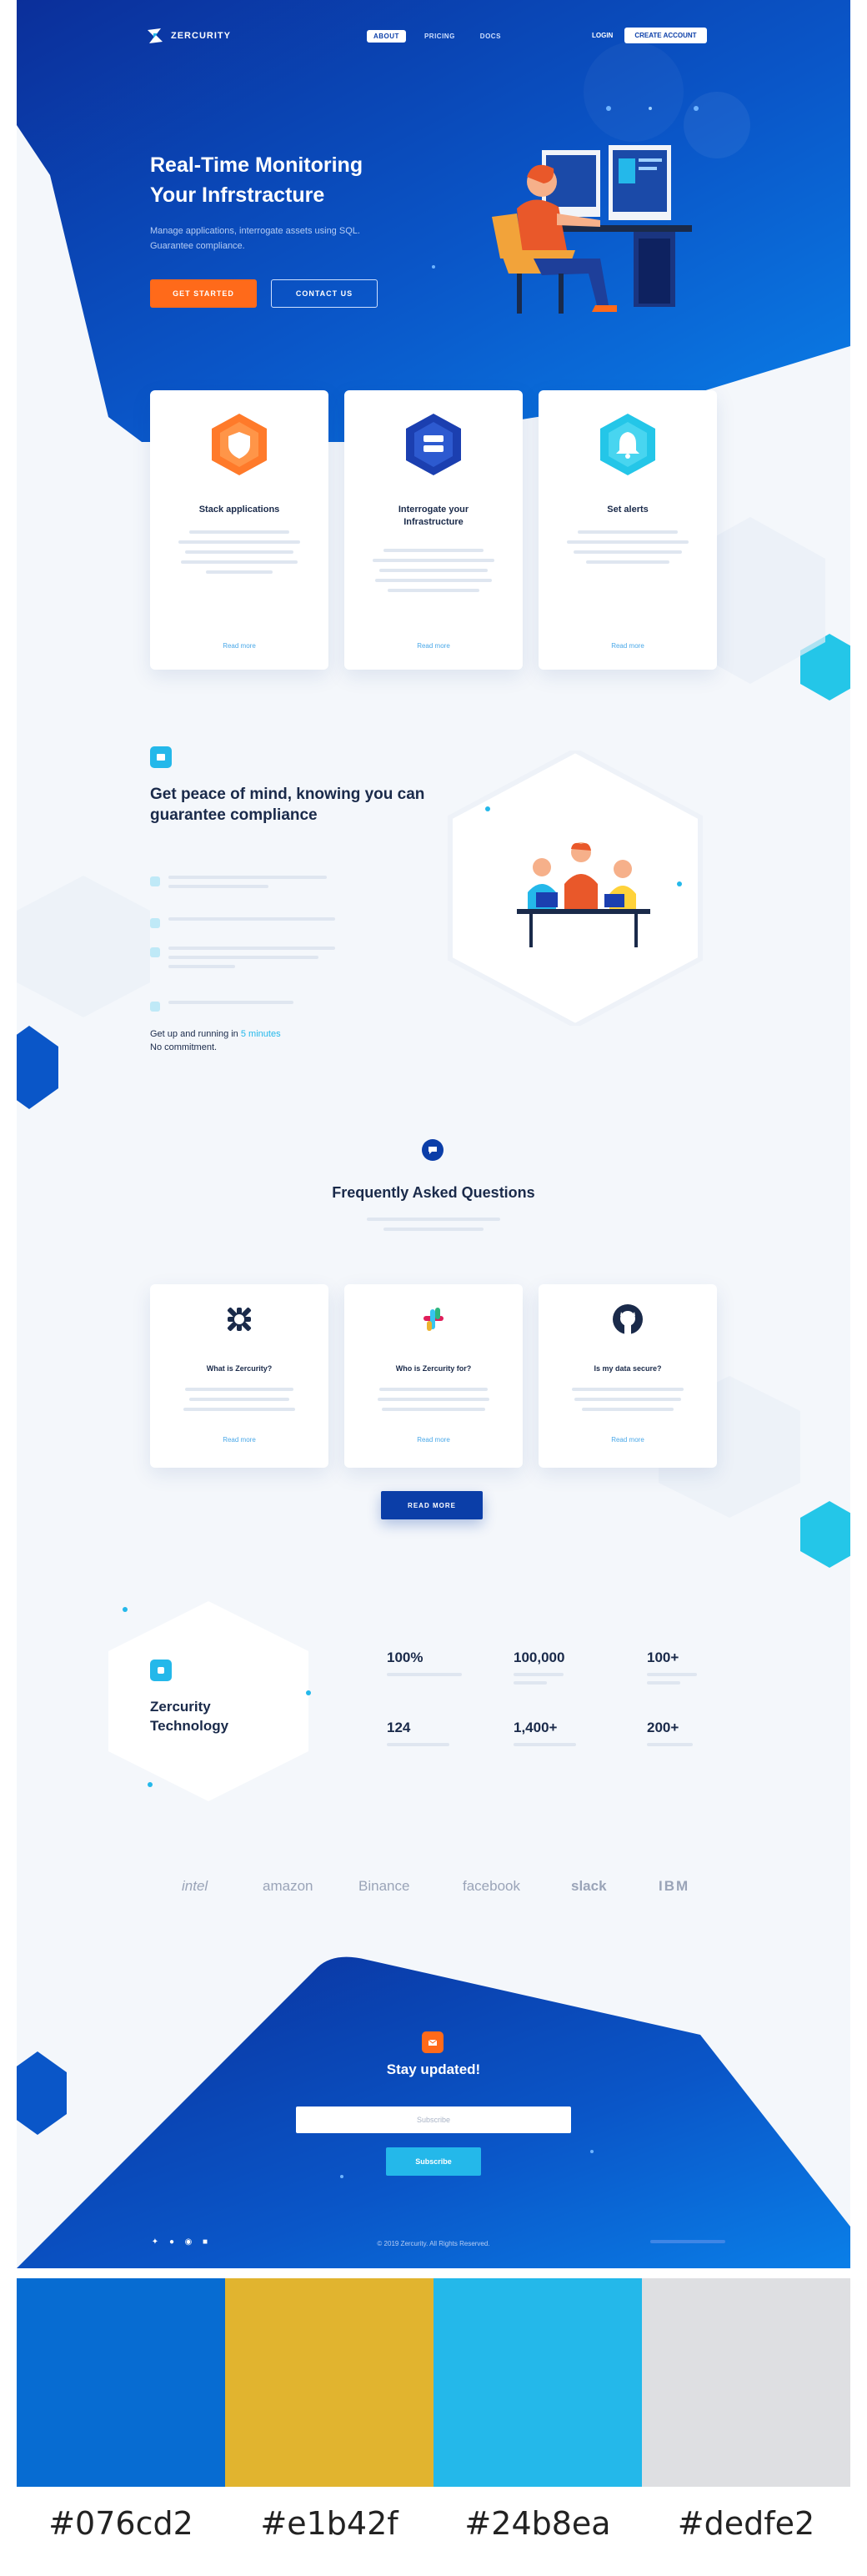 The image size is (867, 2576). Describe the element at coordinates (203, 293) in the screenshot. I see `get-started-button: GET STARTED` at that location.